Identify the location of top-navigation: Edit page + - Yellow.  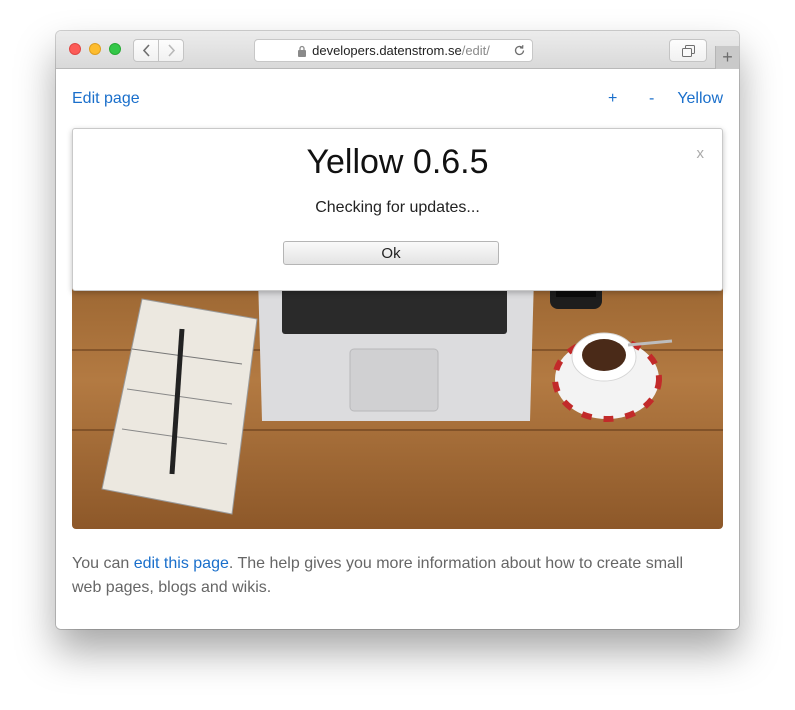
(397, 100).